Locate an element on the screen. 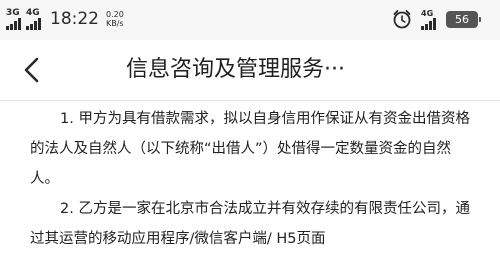 The width and height of the screenshot is (500, 254). chevron-left-icon is located at coordinates (31, 70).